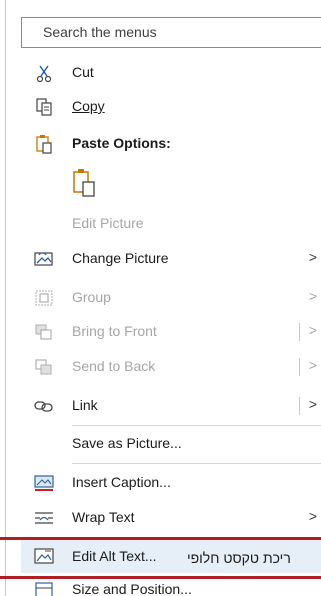 This screenshot has height=596, width=321. Describe the element at coordinates (120, 258) in the screenshot. I see `menu-item-label: Change Picture` at that location.